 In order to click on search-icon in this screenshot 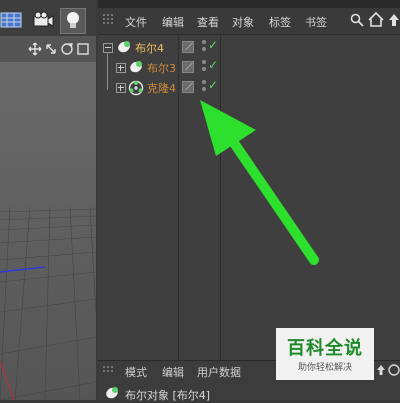, I will do `click(357, 20)`.